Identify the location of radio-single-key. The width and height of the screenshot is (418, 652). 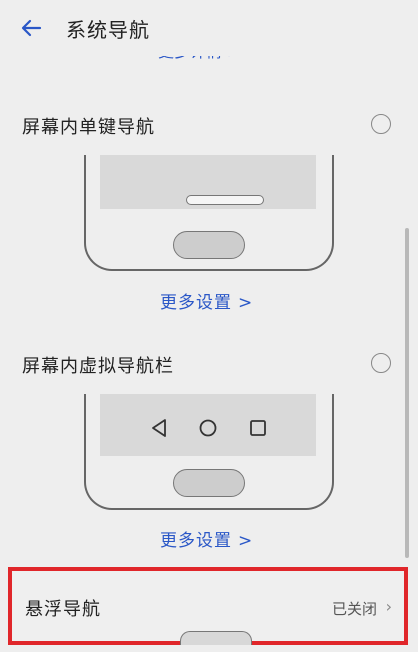
(381, 124).